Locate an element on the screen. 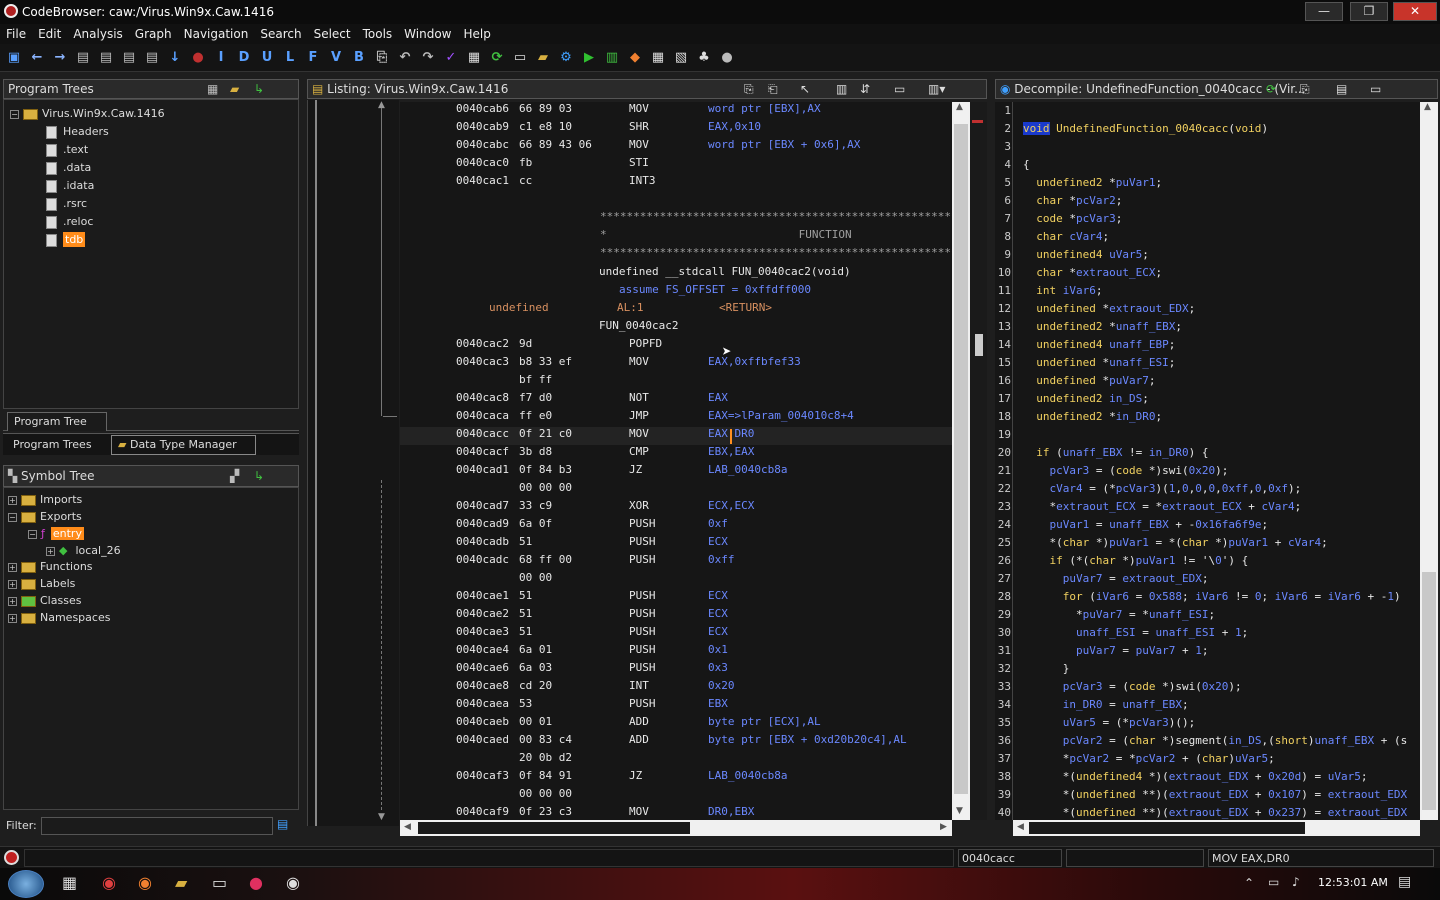 The width and height of the screenshot is (1440, 900). window-icon: ▭ is located at coordinates (520, 57).